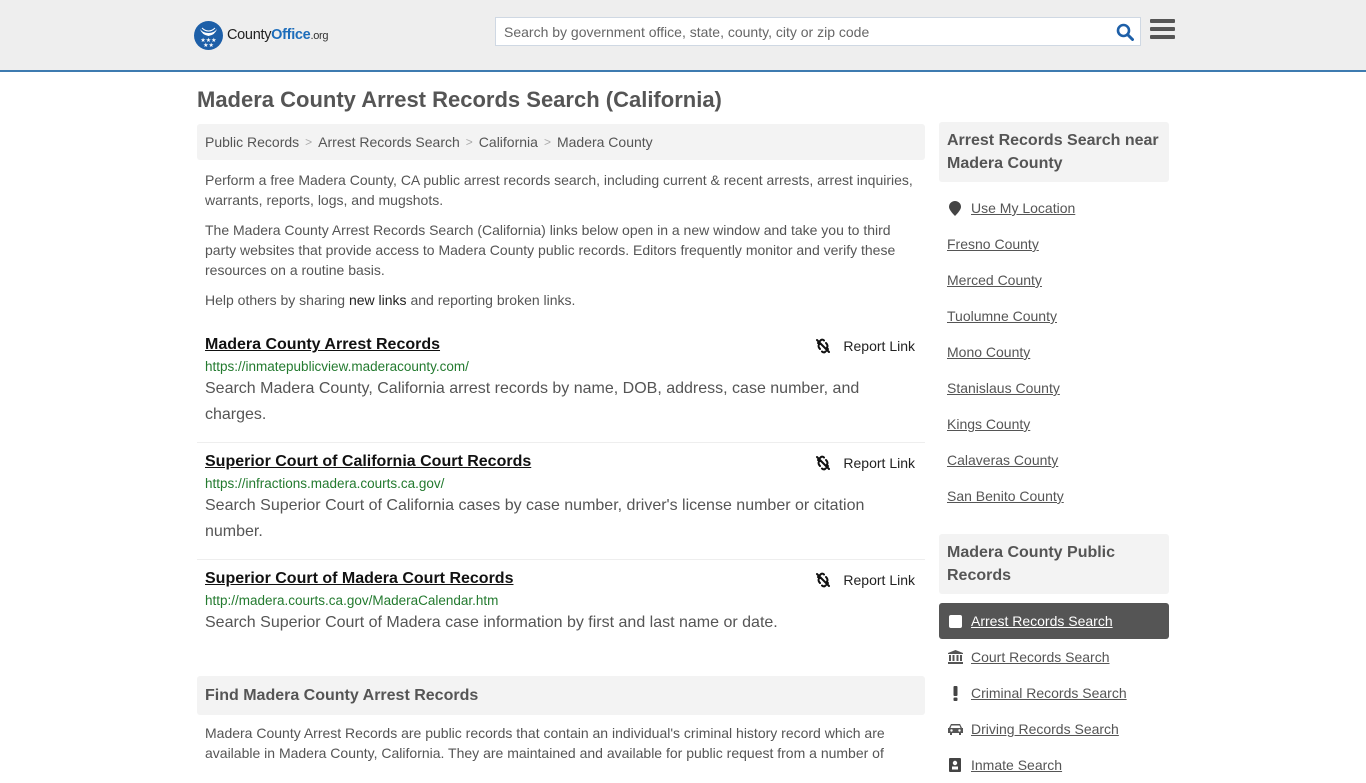 The height and width of the screenshot is (783, 1366). I want to click on inmate-icon, so click(955, 765).